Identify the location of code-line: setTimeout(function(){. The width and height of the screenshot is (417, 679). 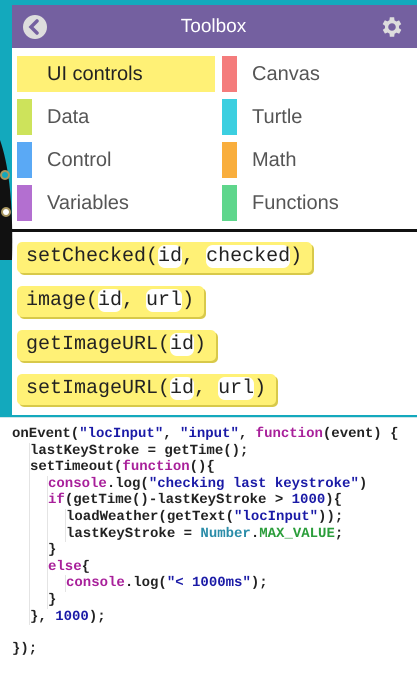
(123, 467).